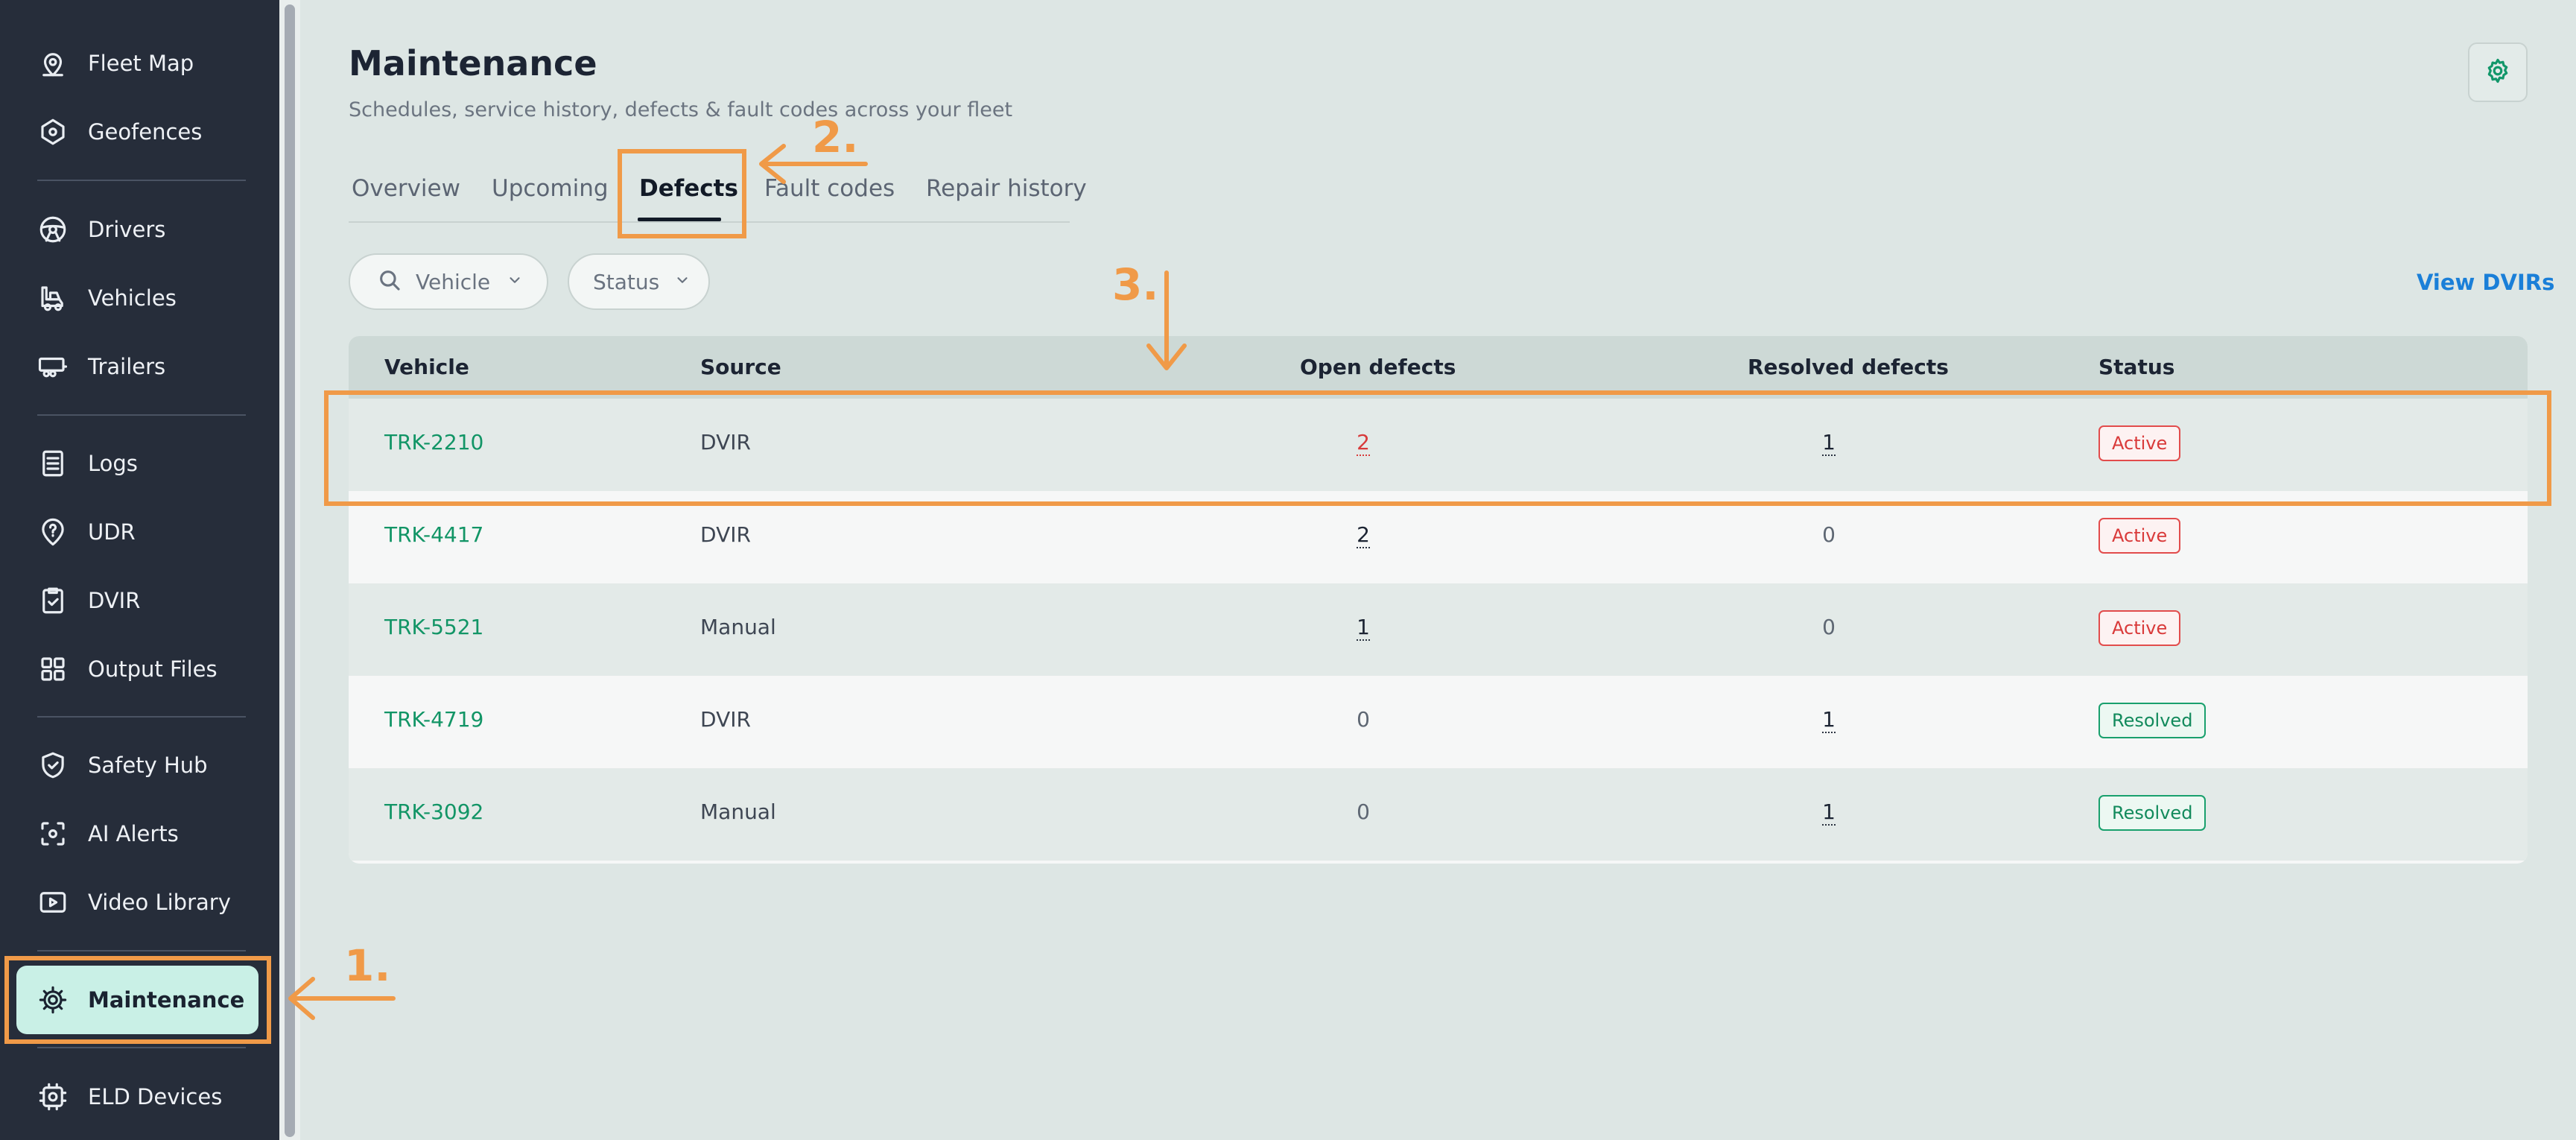 This screenshot has width=2576, height=1140. What do you see at coordinates (389, 281) in the screenshot?
I see `search-icon` at bounding box center [389, 281].